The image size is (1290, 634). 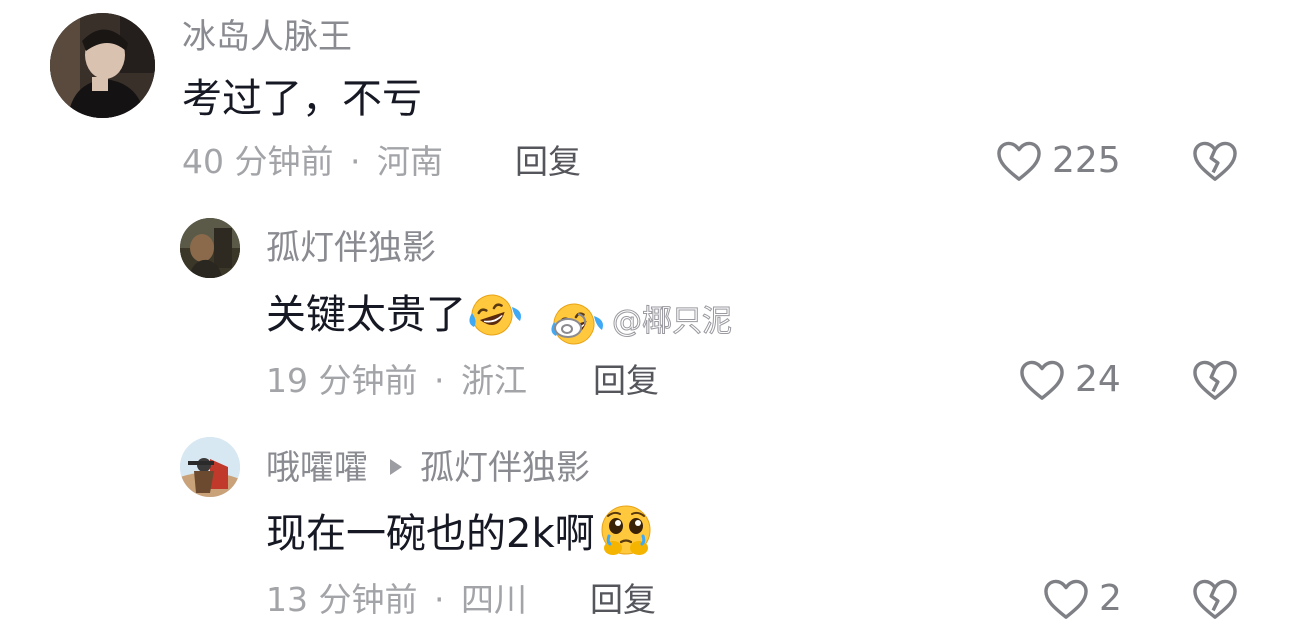 I want to click on comment-time: 13 分钟前, so click(x=342, y=599).